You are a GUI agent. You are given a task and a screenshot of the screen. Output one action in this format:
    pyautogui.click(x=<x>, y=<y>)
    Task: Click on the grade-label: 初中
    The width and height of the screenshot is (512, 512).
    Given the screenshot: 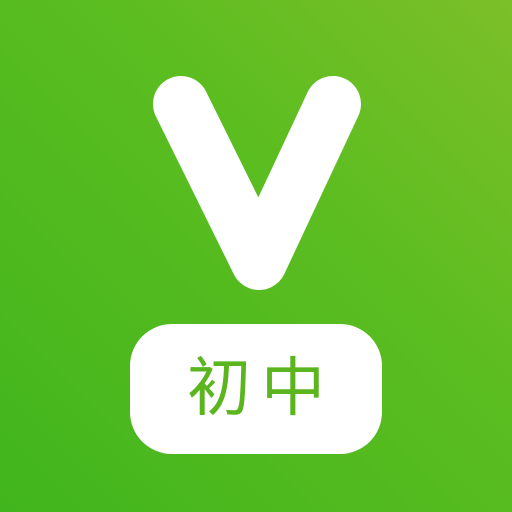 What is the action you would take?
    pyautogui.click(x=261, y=389)
    